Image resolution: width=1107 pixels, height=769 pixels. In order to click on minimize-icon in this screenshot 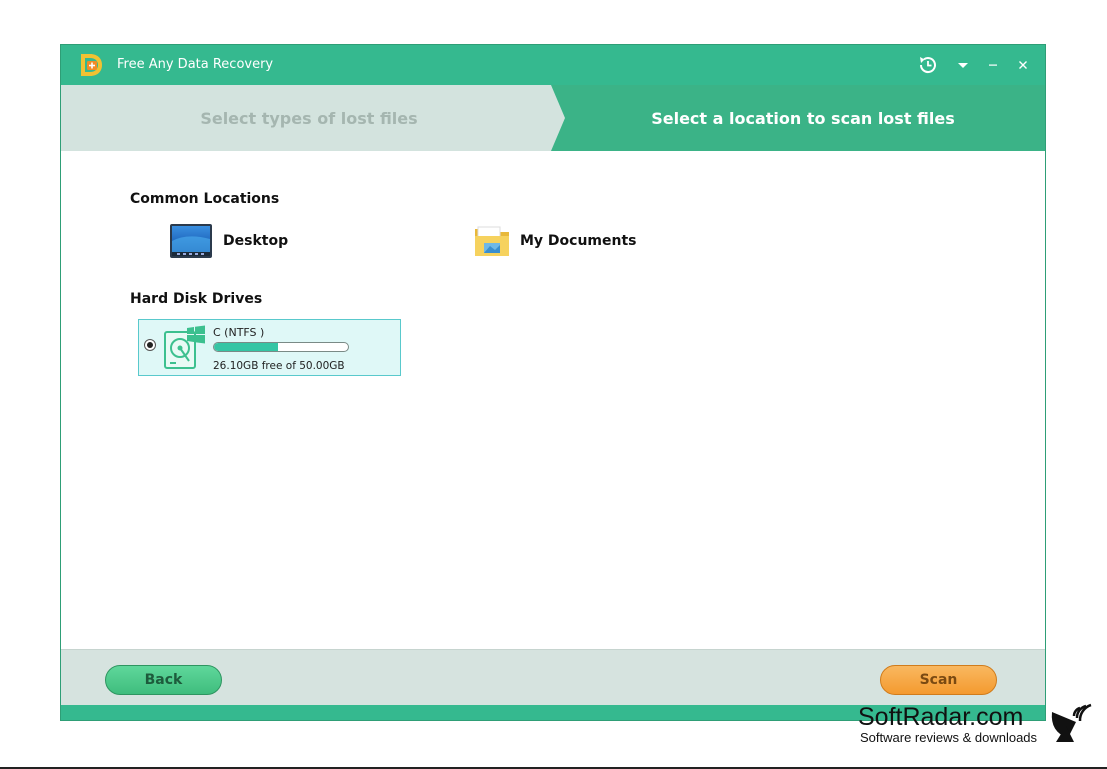, I will do `click(993, 65)`.